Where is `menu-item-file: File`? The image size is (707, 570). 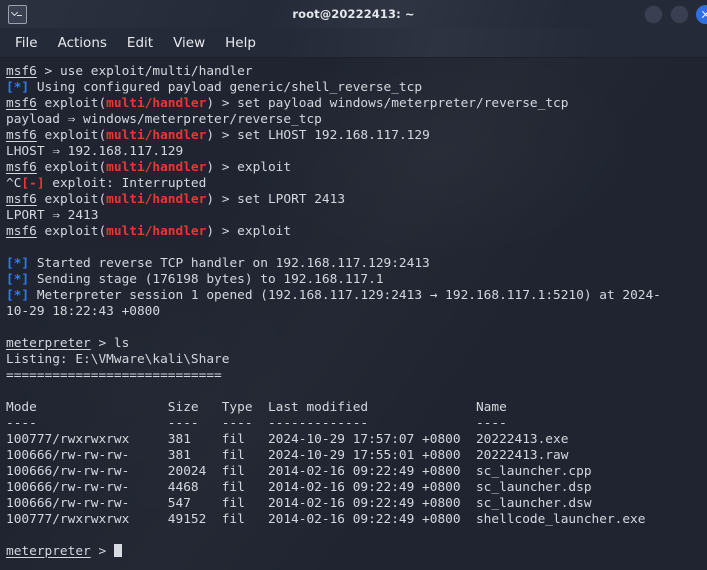 menu-item-file: File is located at coordinates (26, 43).